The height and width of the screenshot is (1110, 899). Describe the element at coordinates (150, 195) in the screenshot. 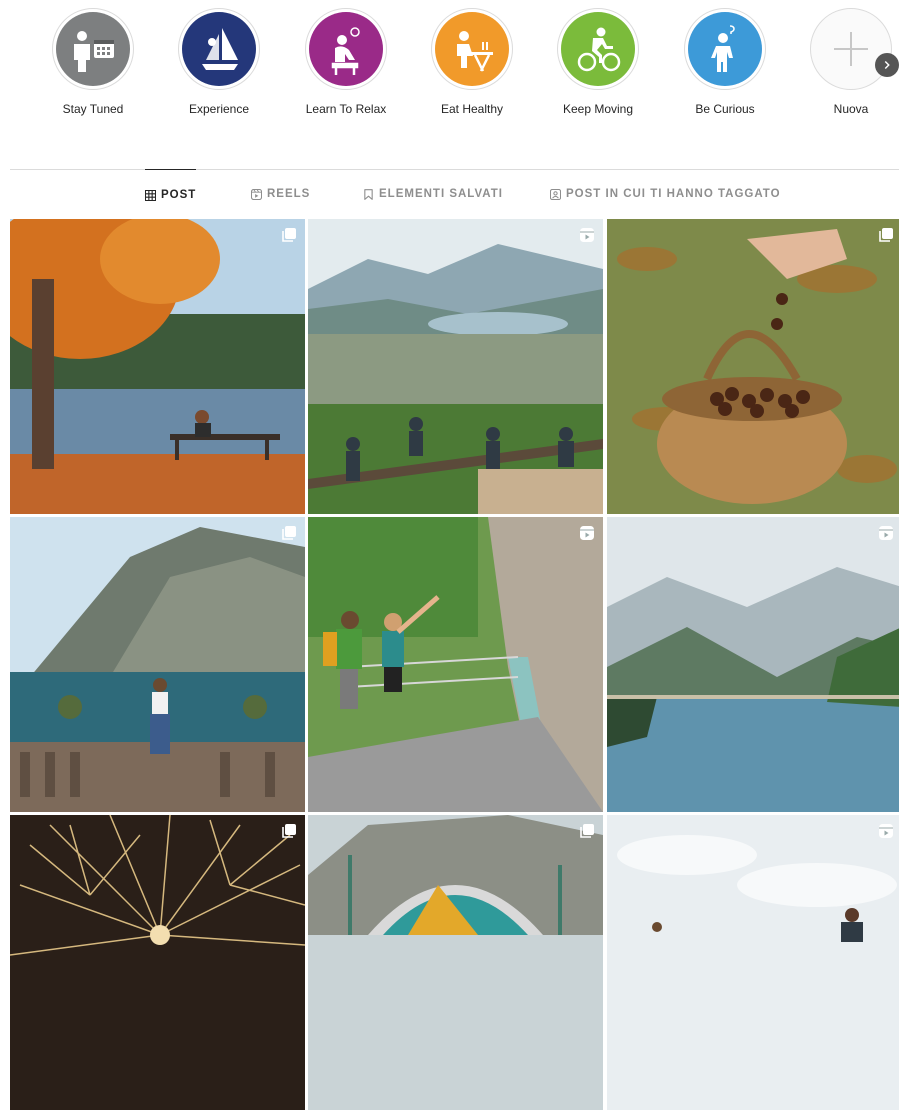

I see `grid-icon` at that location.